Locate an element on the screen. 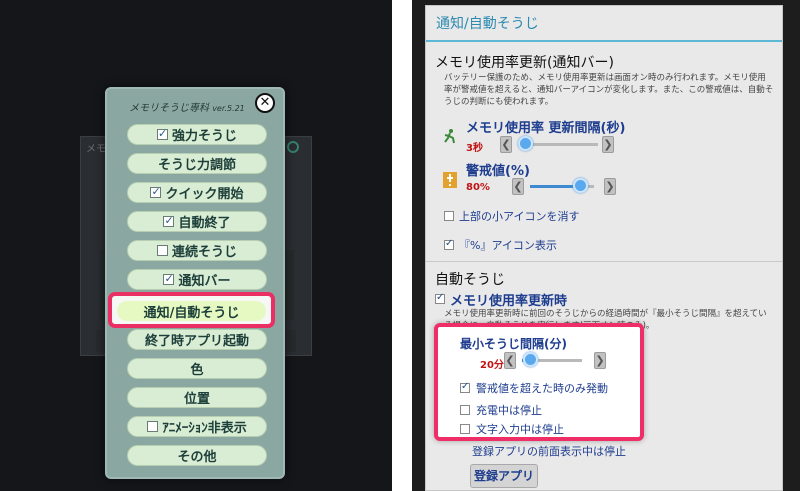  min-interval-slider-thumb is located at coordinates (530, 359).